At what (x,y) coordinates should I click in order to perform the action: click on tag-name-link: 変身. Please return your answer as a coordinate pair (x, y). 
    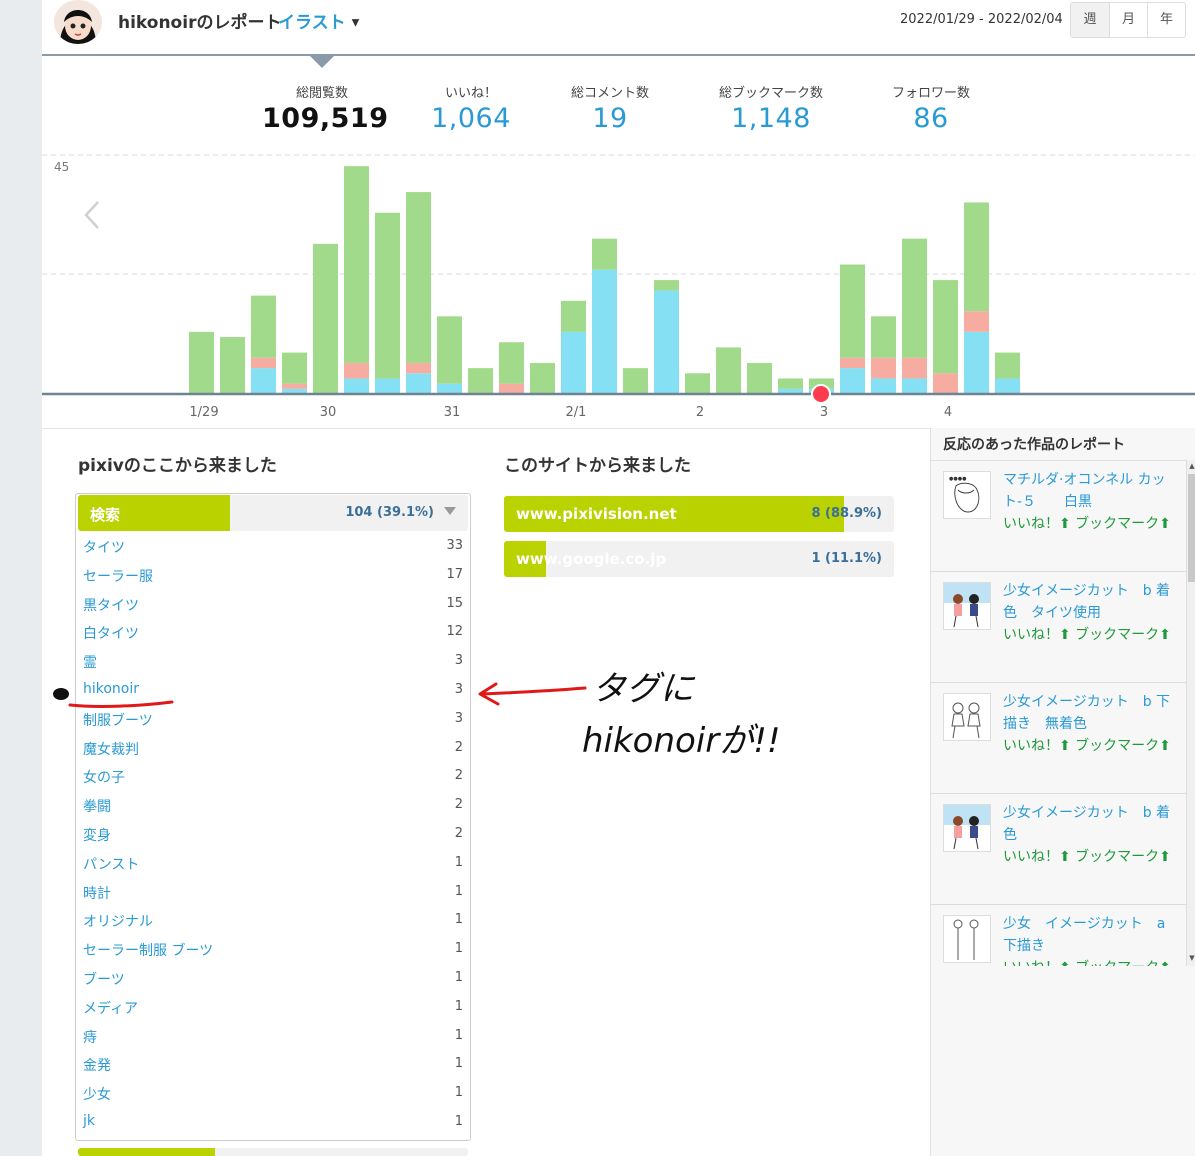
    Looking at the image, I should click on (97, 835).